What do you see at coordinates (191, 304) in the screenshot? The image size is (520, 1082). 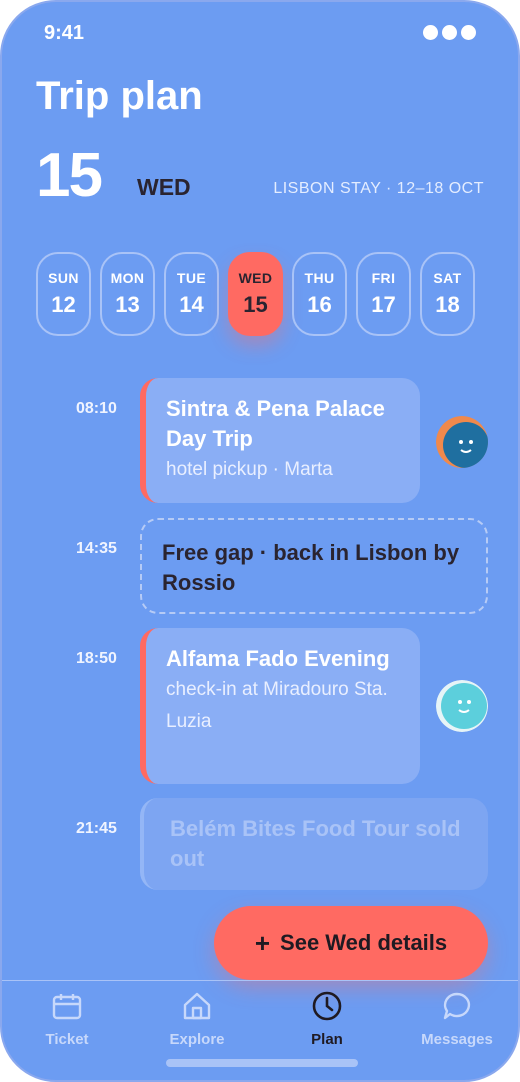 I see `day-number: 14` at bounding box center [191, 304].